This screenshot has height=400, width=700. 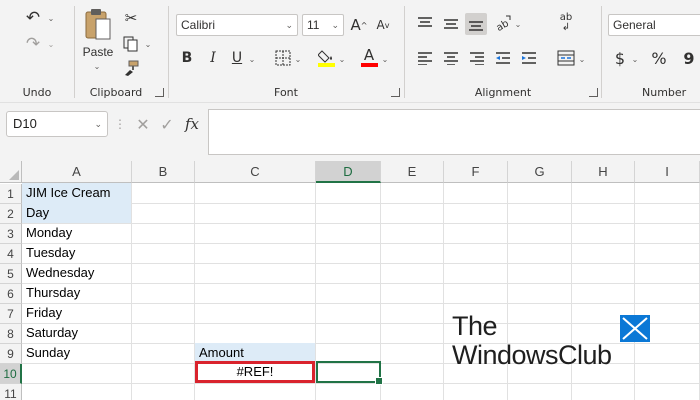 What do you see at coordinates (76, 273) in the screenshot?
I see `cell-a5: Wednesday` at bounding box center [76, 273].